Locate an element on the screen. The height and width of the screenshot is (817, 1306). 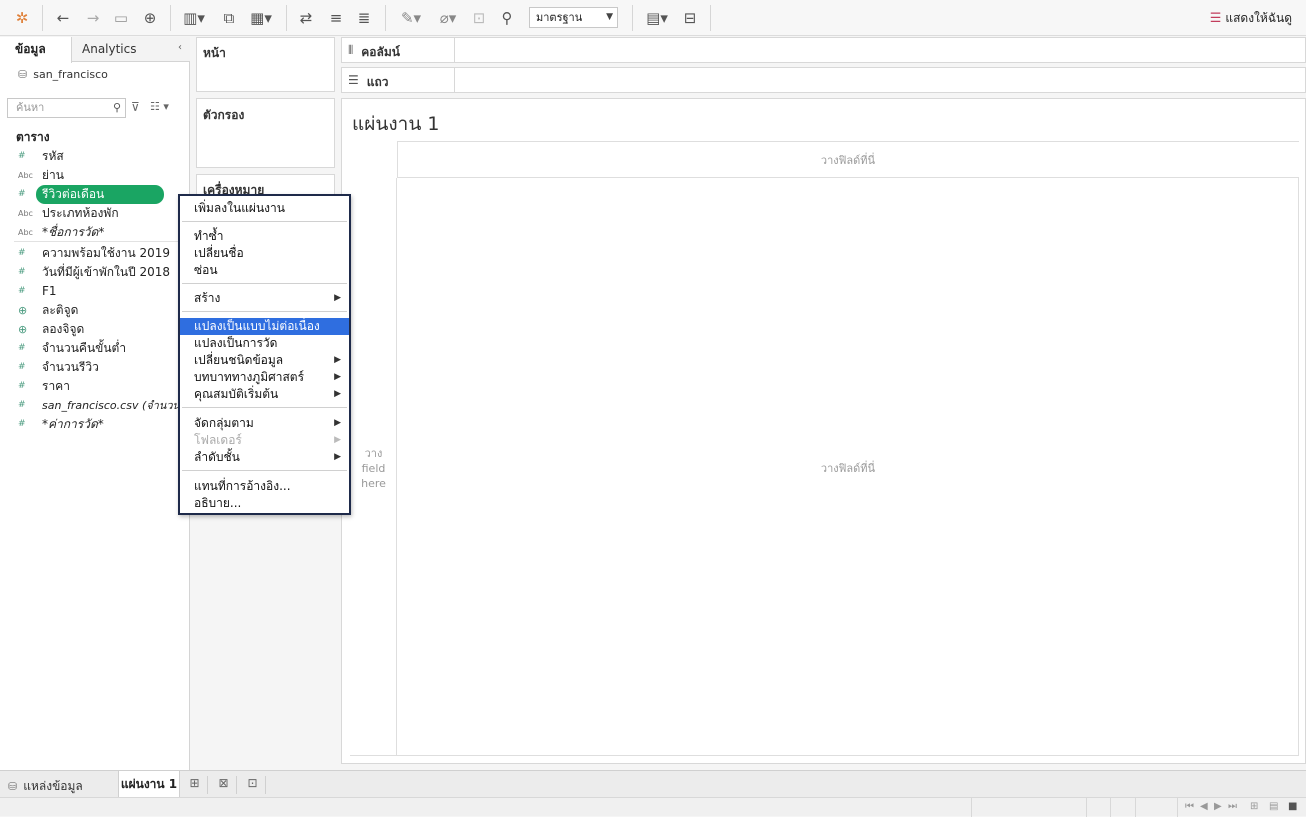
prev-sheet-icon: ◀ is located at coordinates (1204, 806).